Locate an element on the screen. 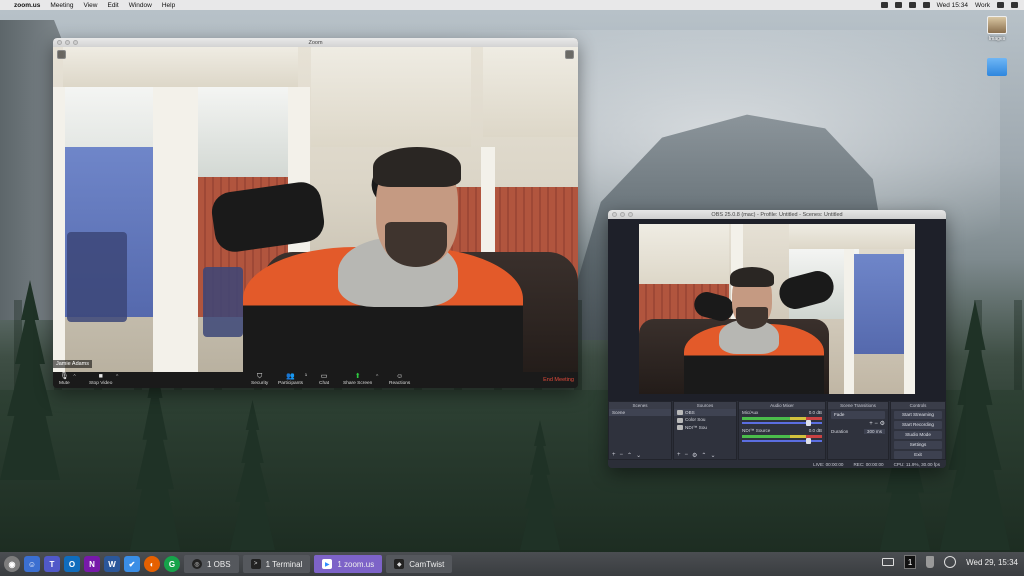 This screenshot has width=1024, height=576. start-recording-button: Start Recording is located at coordinates (918, 425).